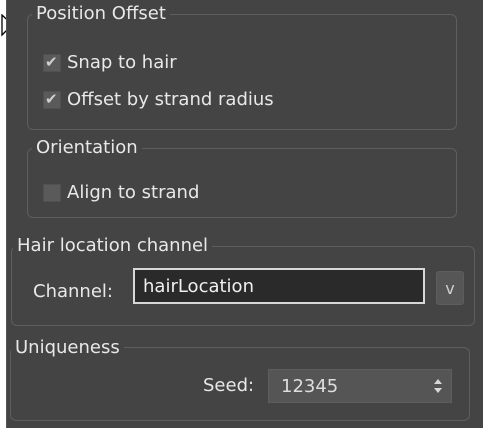 This screenshot has height=433, width=487. Describe the element at coordinates (310, 386) in the screenshot. I see `seed-value: 12345` at that location.